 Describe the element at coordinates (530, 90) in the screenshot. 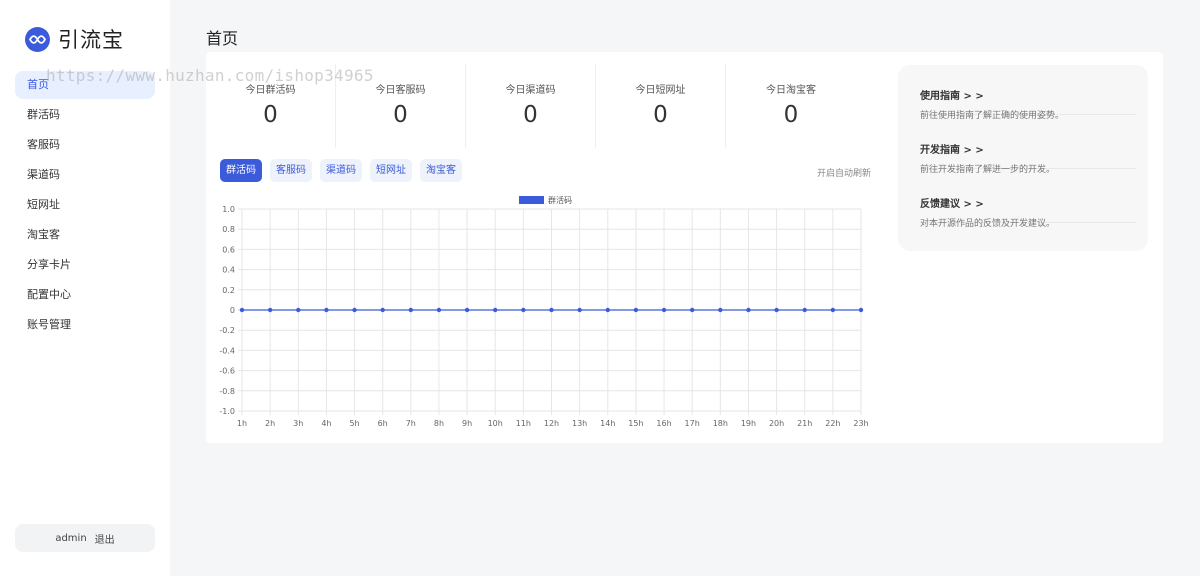

I see `stat-label: 今日渠道码` at that location.